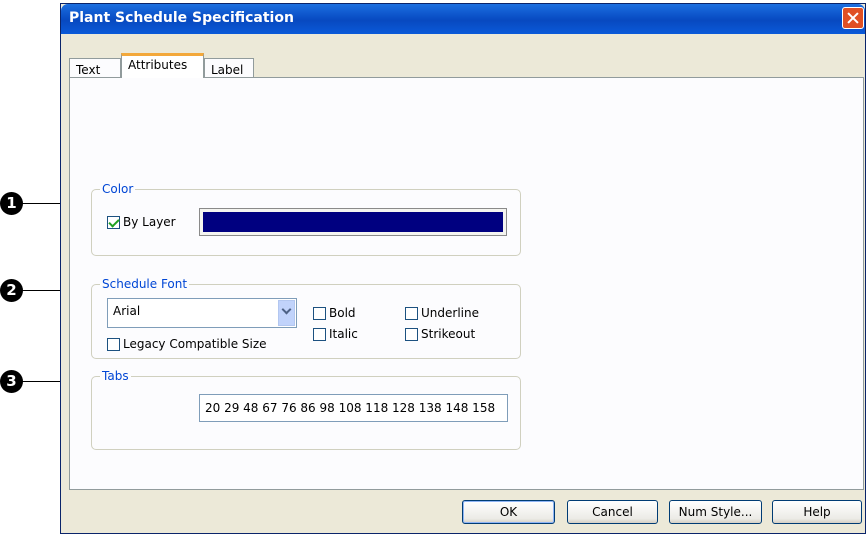  I want to click on tab-attributes-label: Attributes, so click(158, 65).